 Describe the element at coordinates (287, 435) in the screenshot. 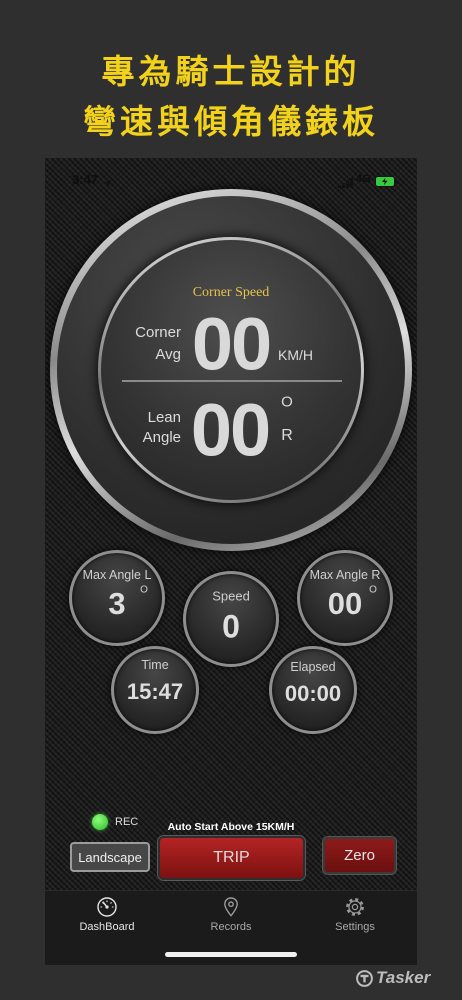

I see `lean-side-indicator: R` at that location.